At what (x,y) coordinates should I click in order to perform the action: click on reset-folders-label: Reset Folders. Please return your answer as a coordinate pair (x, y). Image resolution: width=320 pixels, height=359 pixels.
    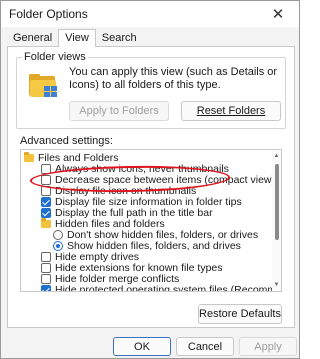
    Looking at the image, I should click on (231, 111).